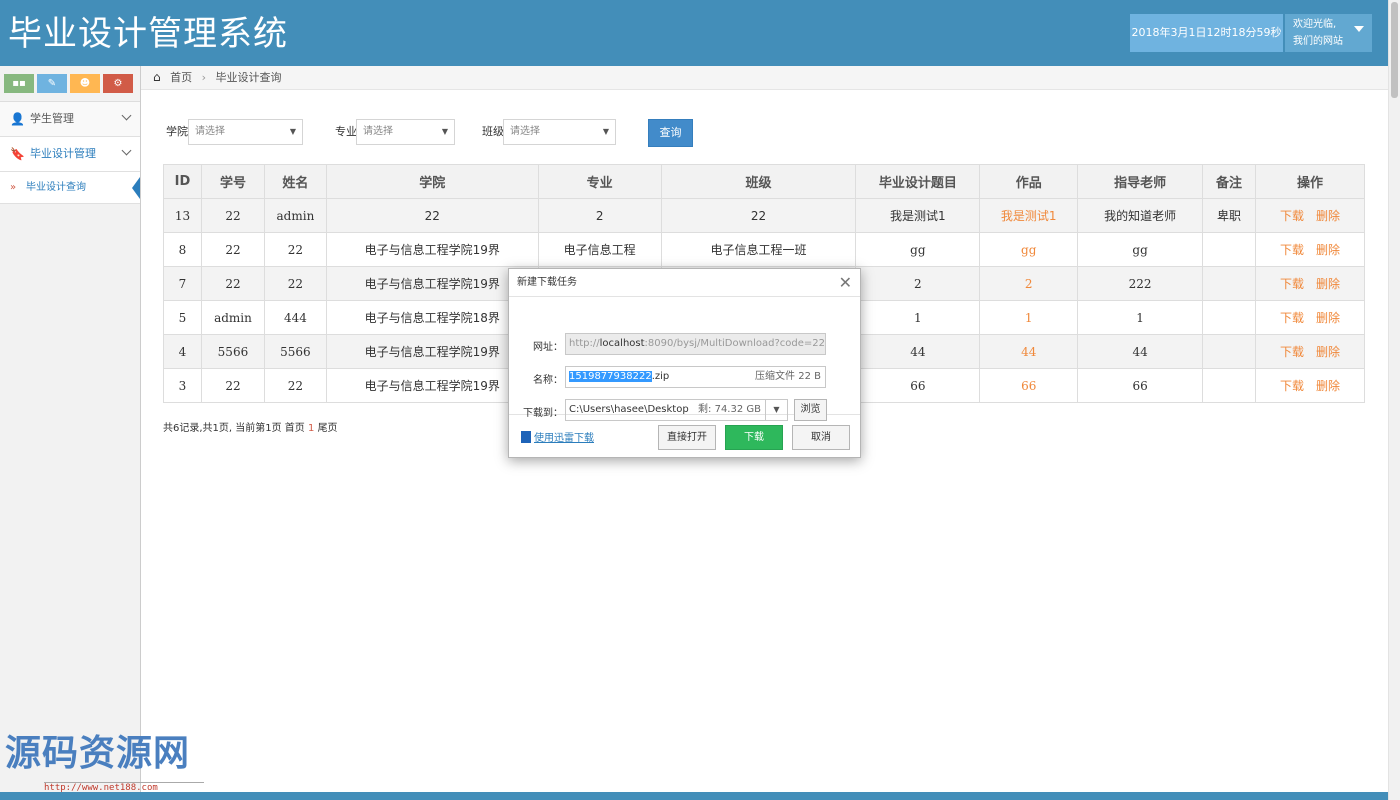  Describe the element at coordinates (1229, 181) in the screenshot. I see `column-header: 备注` at that location.